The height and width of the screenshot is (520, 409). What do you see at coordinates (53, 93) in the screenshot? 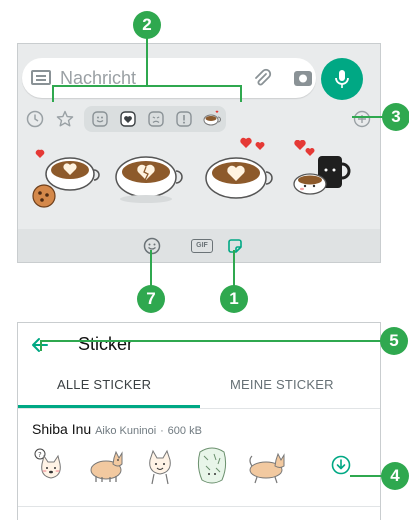
I see `callout-2-line-left` at bounding box center [53, 93].